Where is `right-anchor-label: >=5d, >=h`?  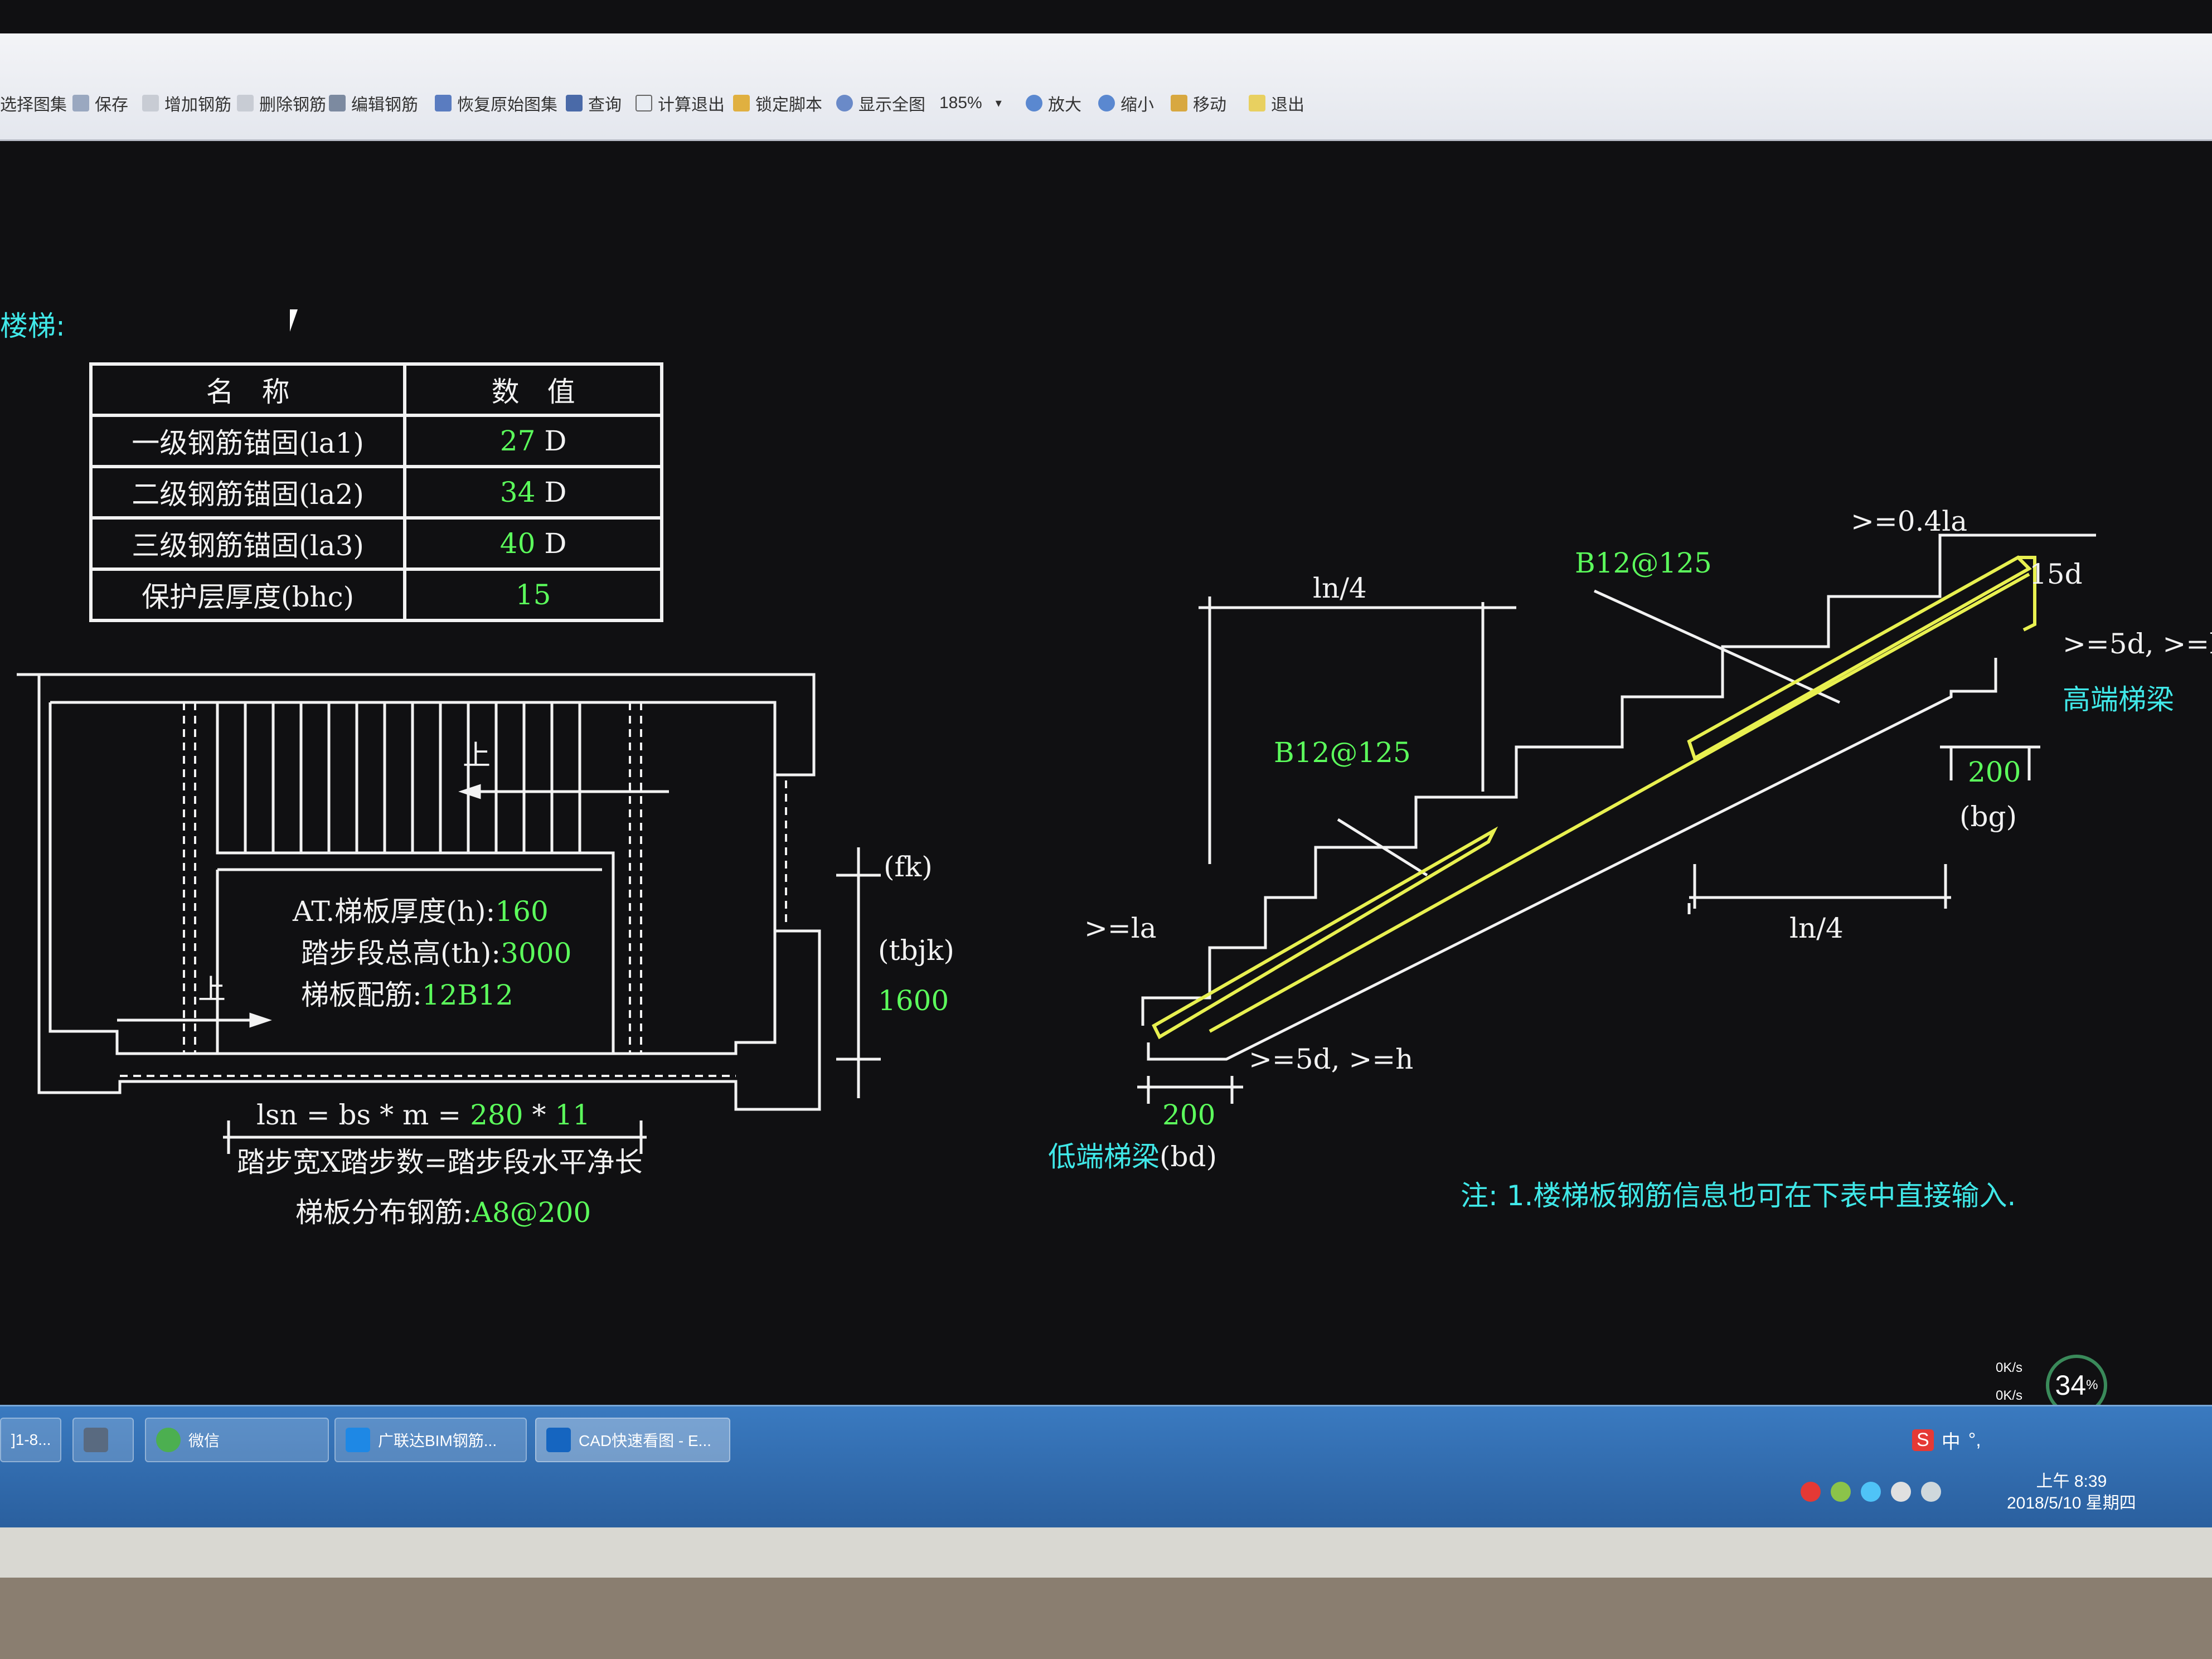
right-anchor-label: >=5d, >=h is located at coordinates (2137, 644).